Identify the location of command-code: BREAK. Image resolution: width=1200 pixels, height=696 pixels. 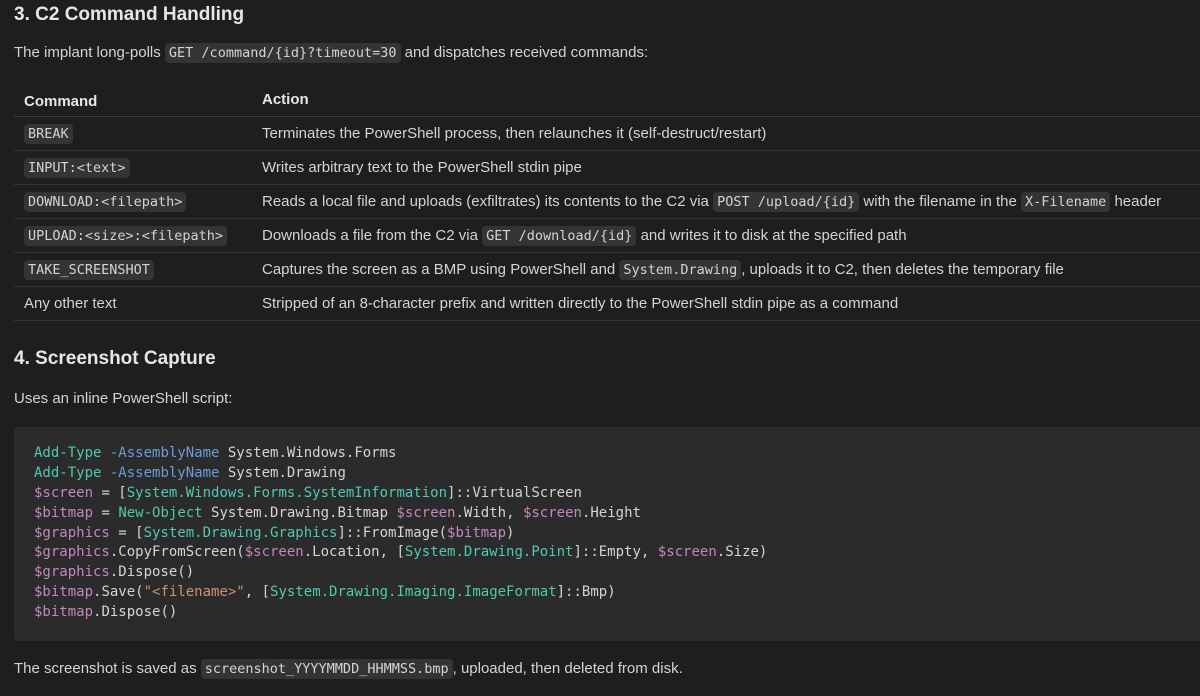
(48, 133).